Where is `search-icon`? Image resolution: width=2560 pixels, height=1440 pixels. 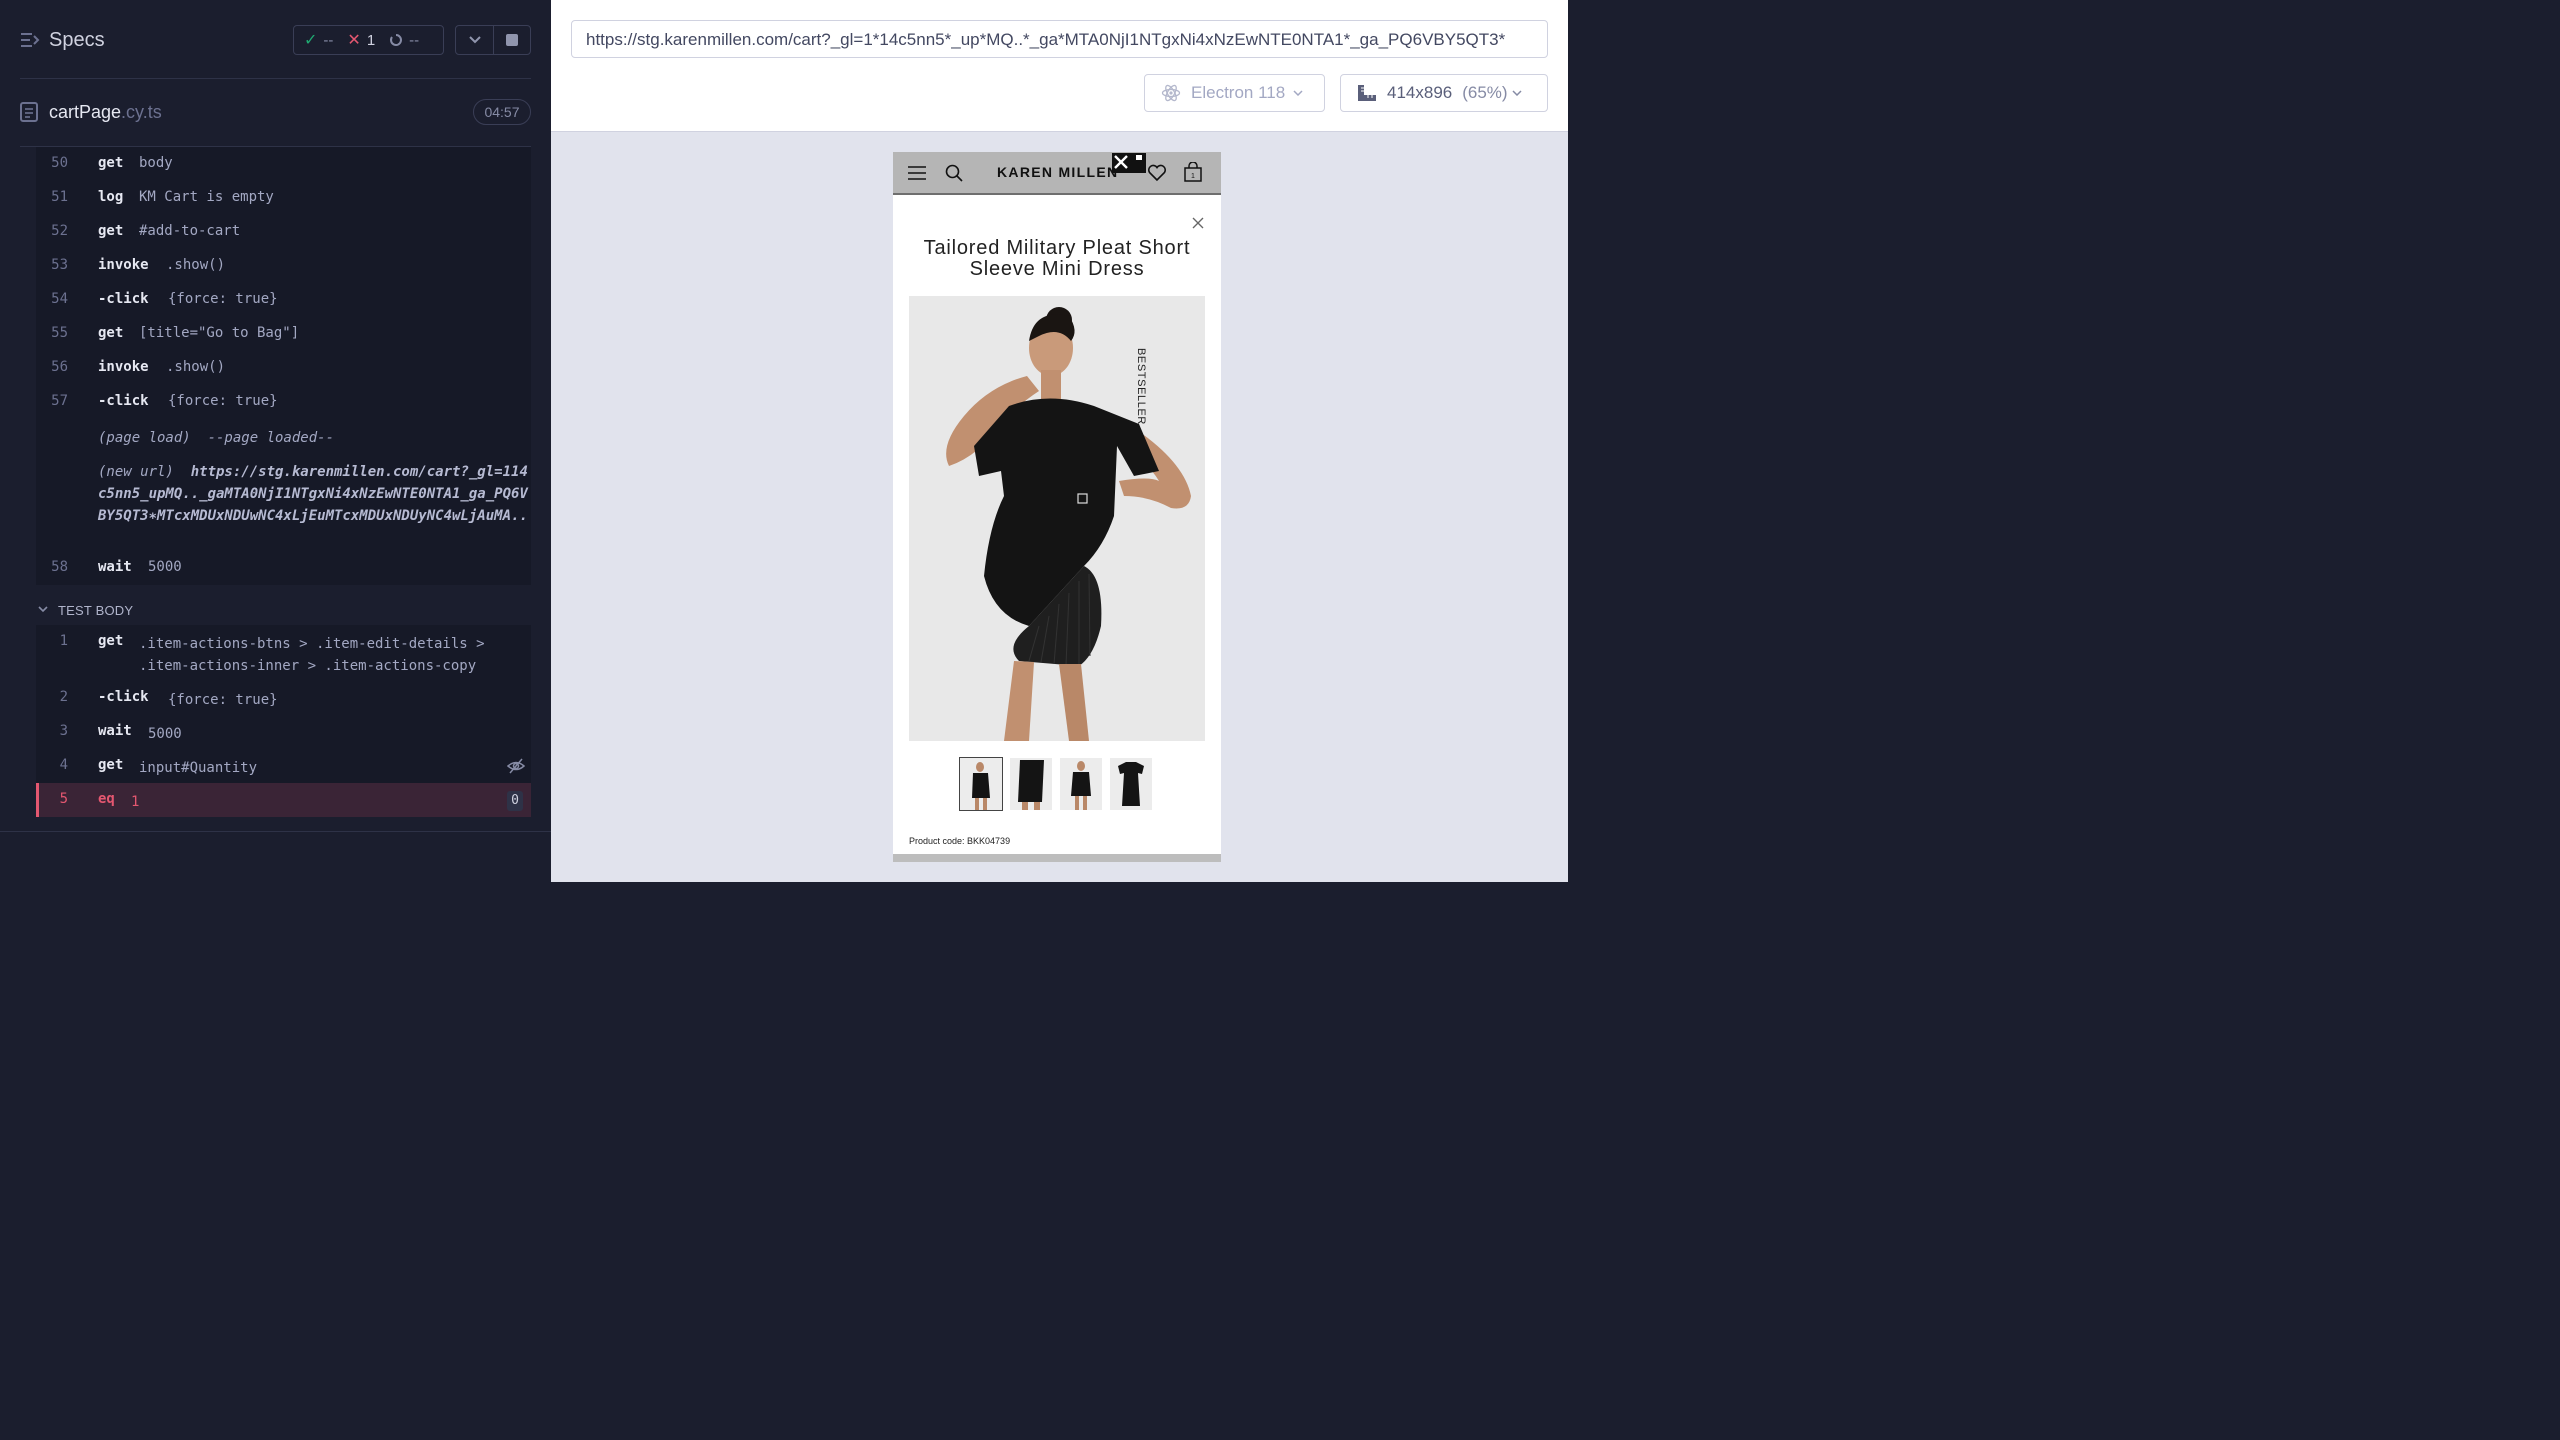 search-icon is located at coordinates (954, 173).